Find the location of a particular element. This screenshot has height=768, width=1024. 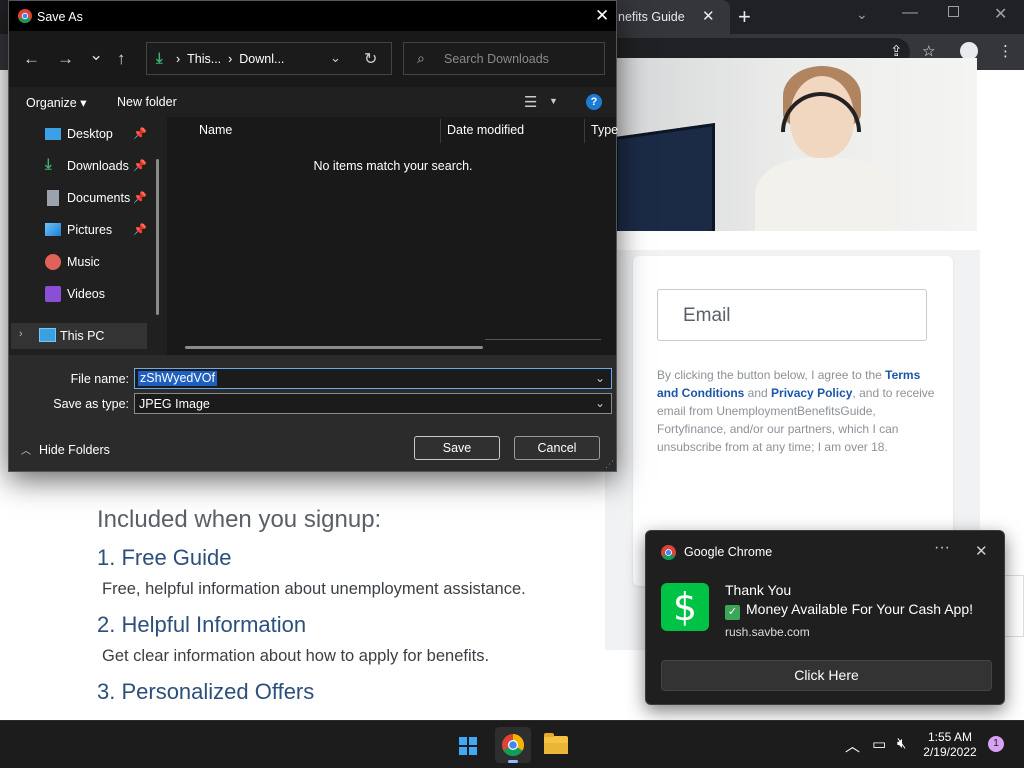

recent-locations-icon: ⌄ is located at coordinates (96, 55).